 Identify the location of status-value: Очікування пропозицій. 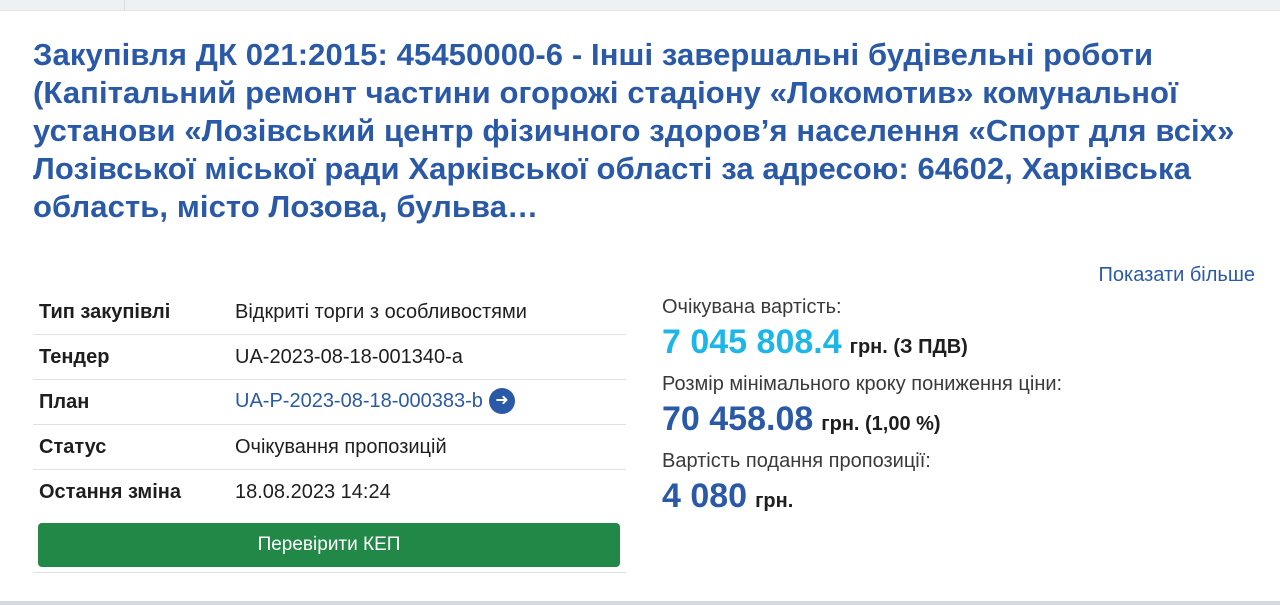
(427, 447).